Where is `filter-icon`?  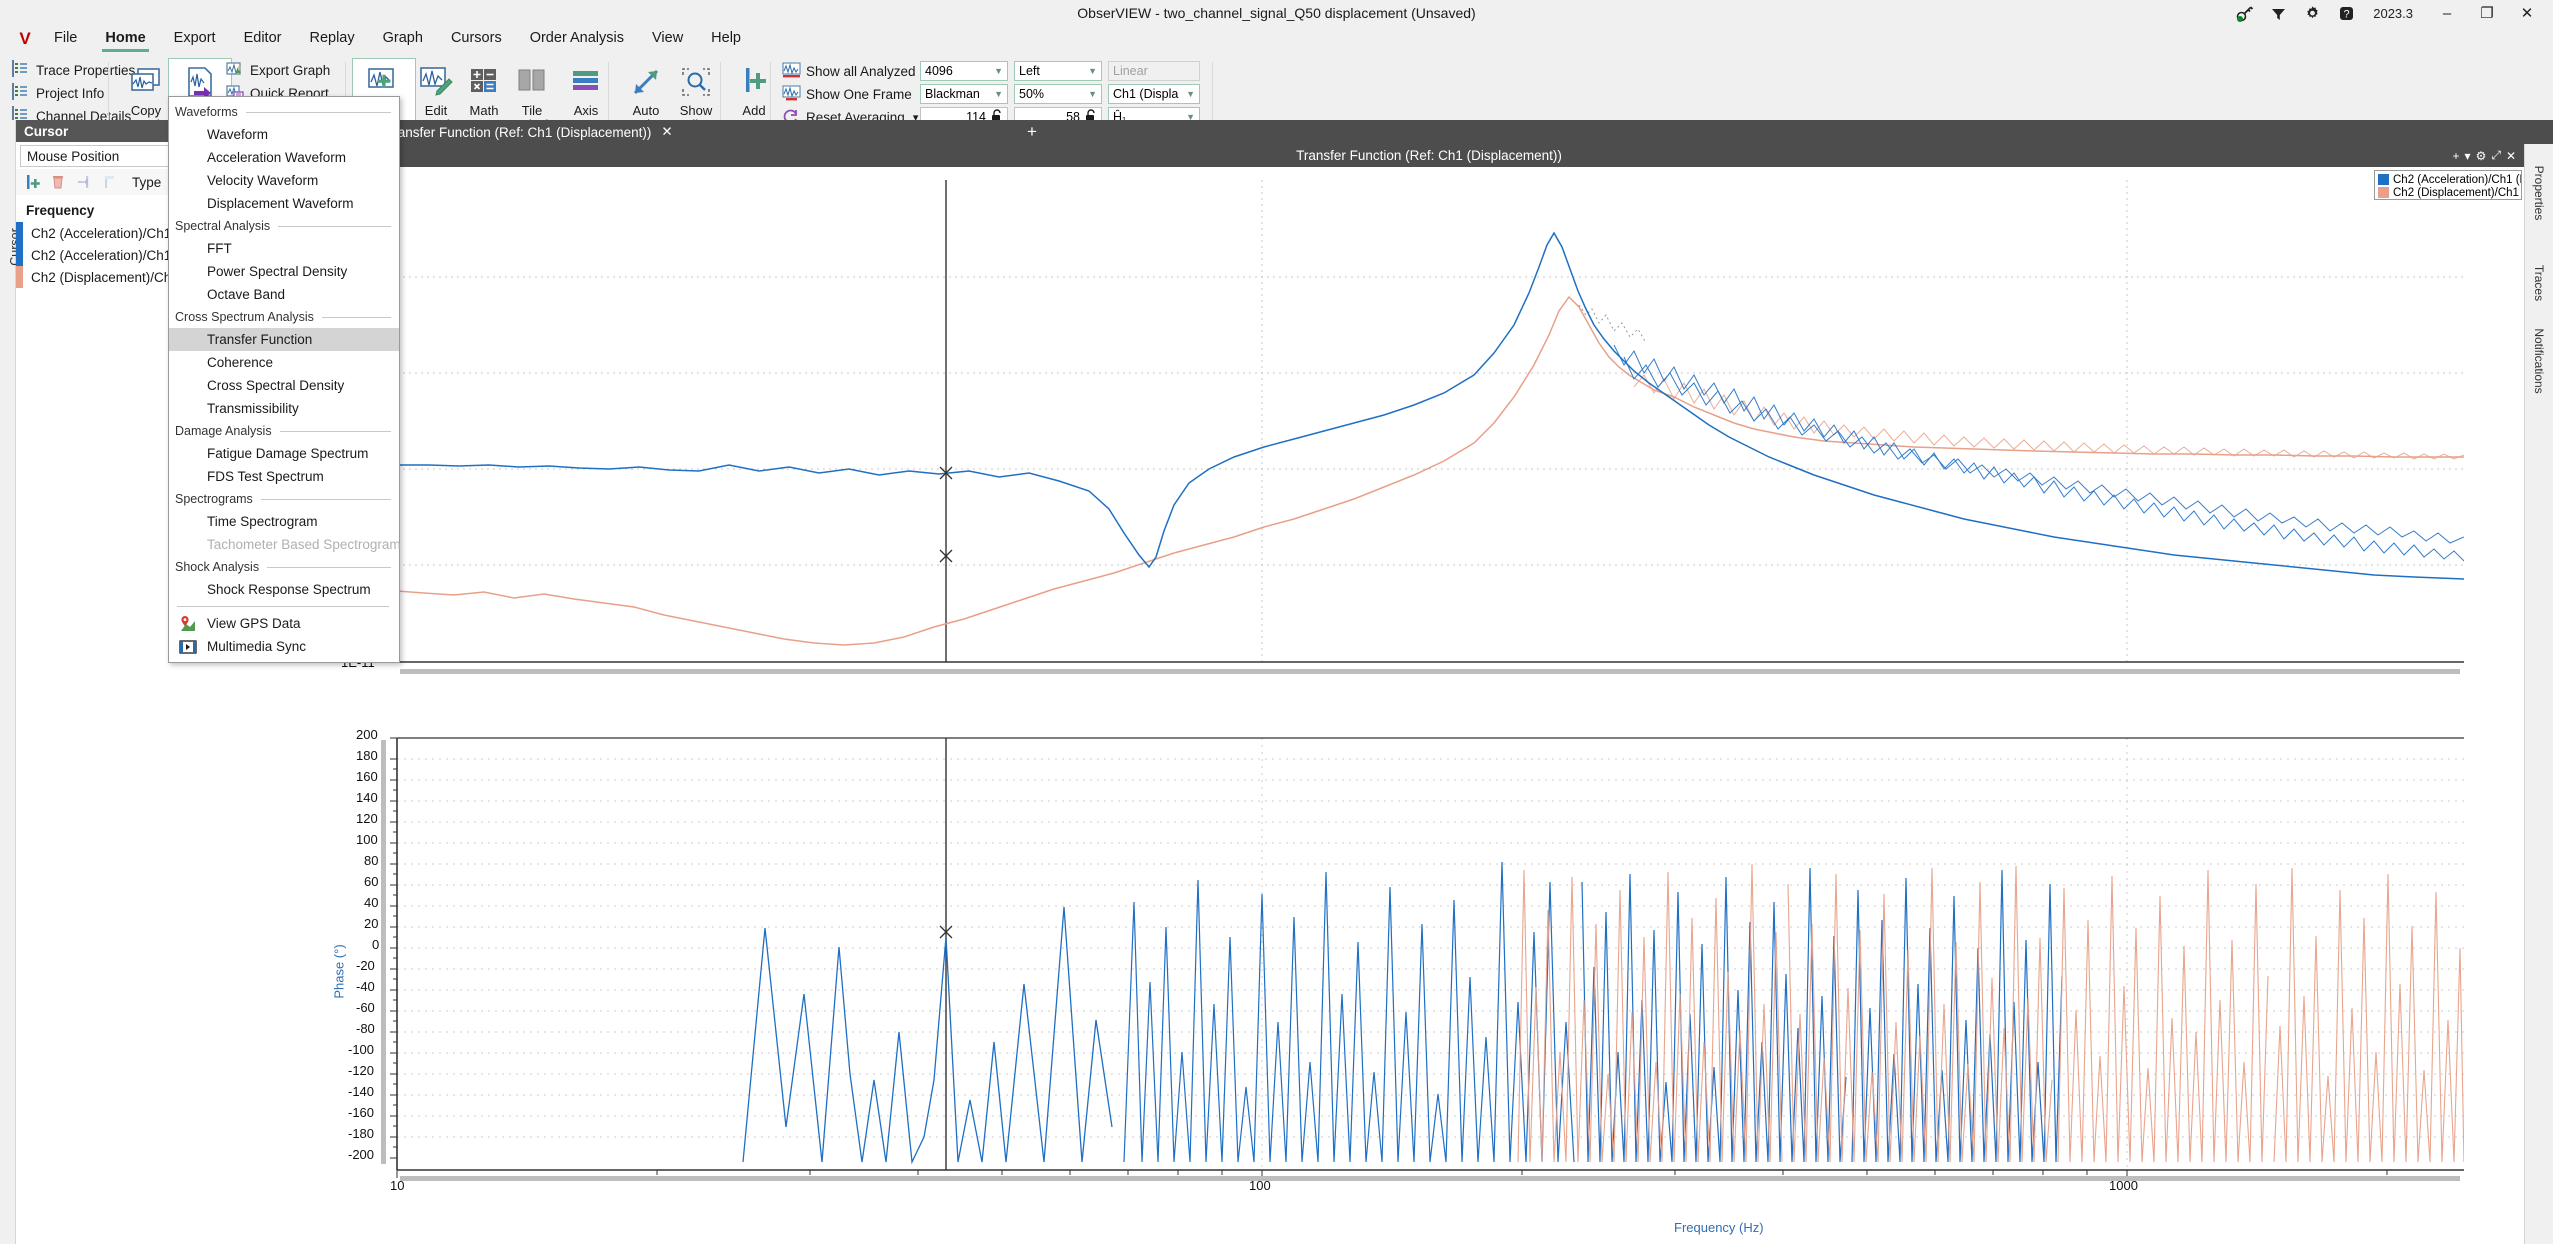 filter-icon is located at coordinates (2278, 13).